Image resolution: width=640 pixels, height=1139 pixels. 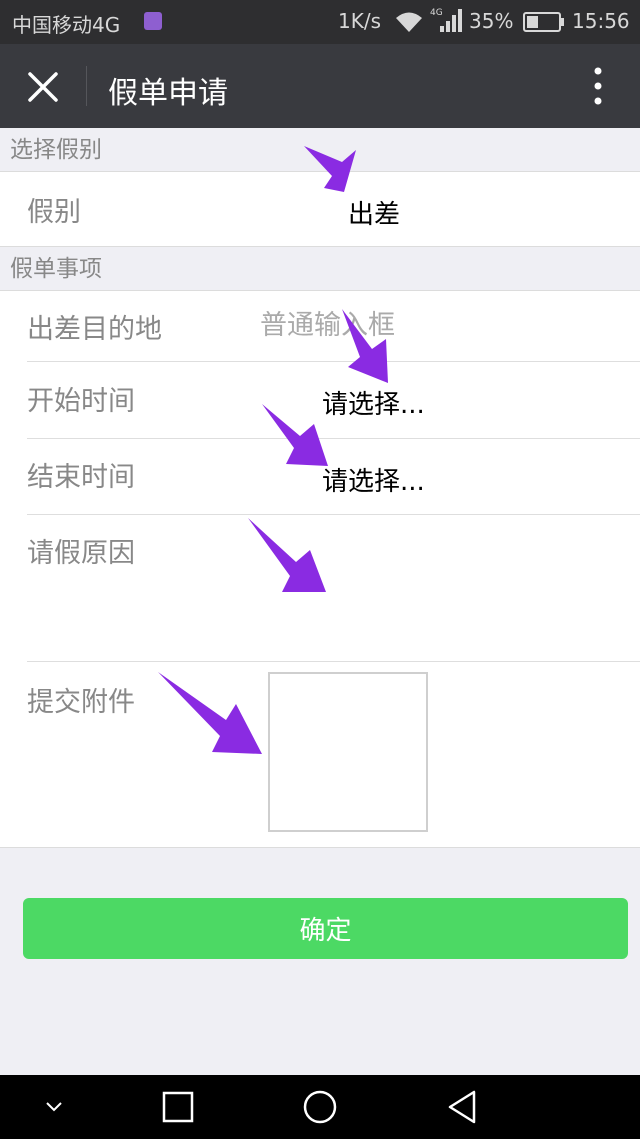 What do you see at coordinates (320, 22) in the screenshot?
I see `status-bar: 中国移动4G 1K/s 4G 35% 15:56` at bounding box center [320, 22].